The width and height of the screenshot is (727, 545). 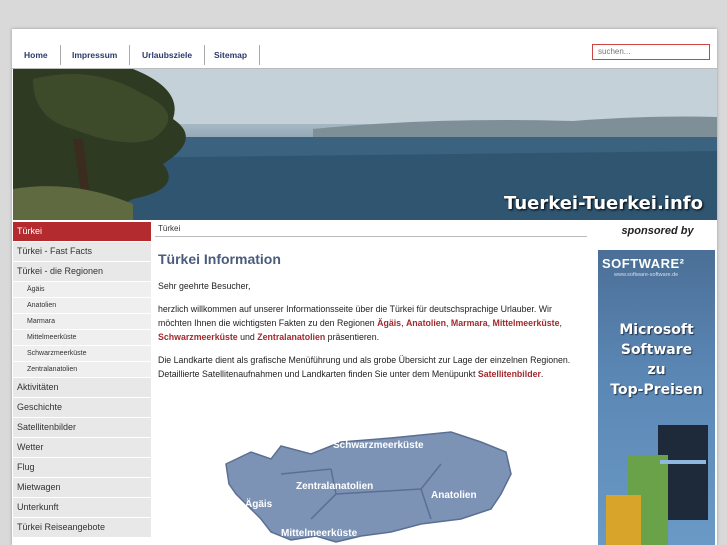 What do you see at coordinates (82, 528) in the screenshot?
I see `sidebar-item-reiseangebote: Türkei Reiseangebote` at bounding box center [82, 528].